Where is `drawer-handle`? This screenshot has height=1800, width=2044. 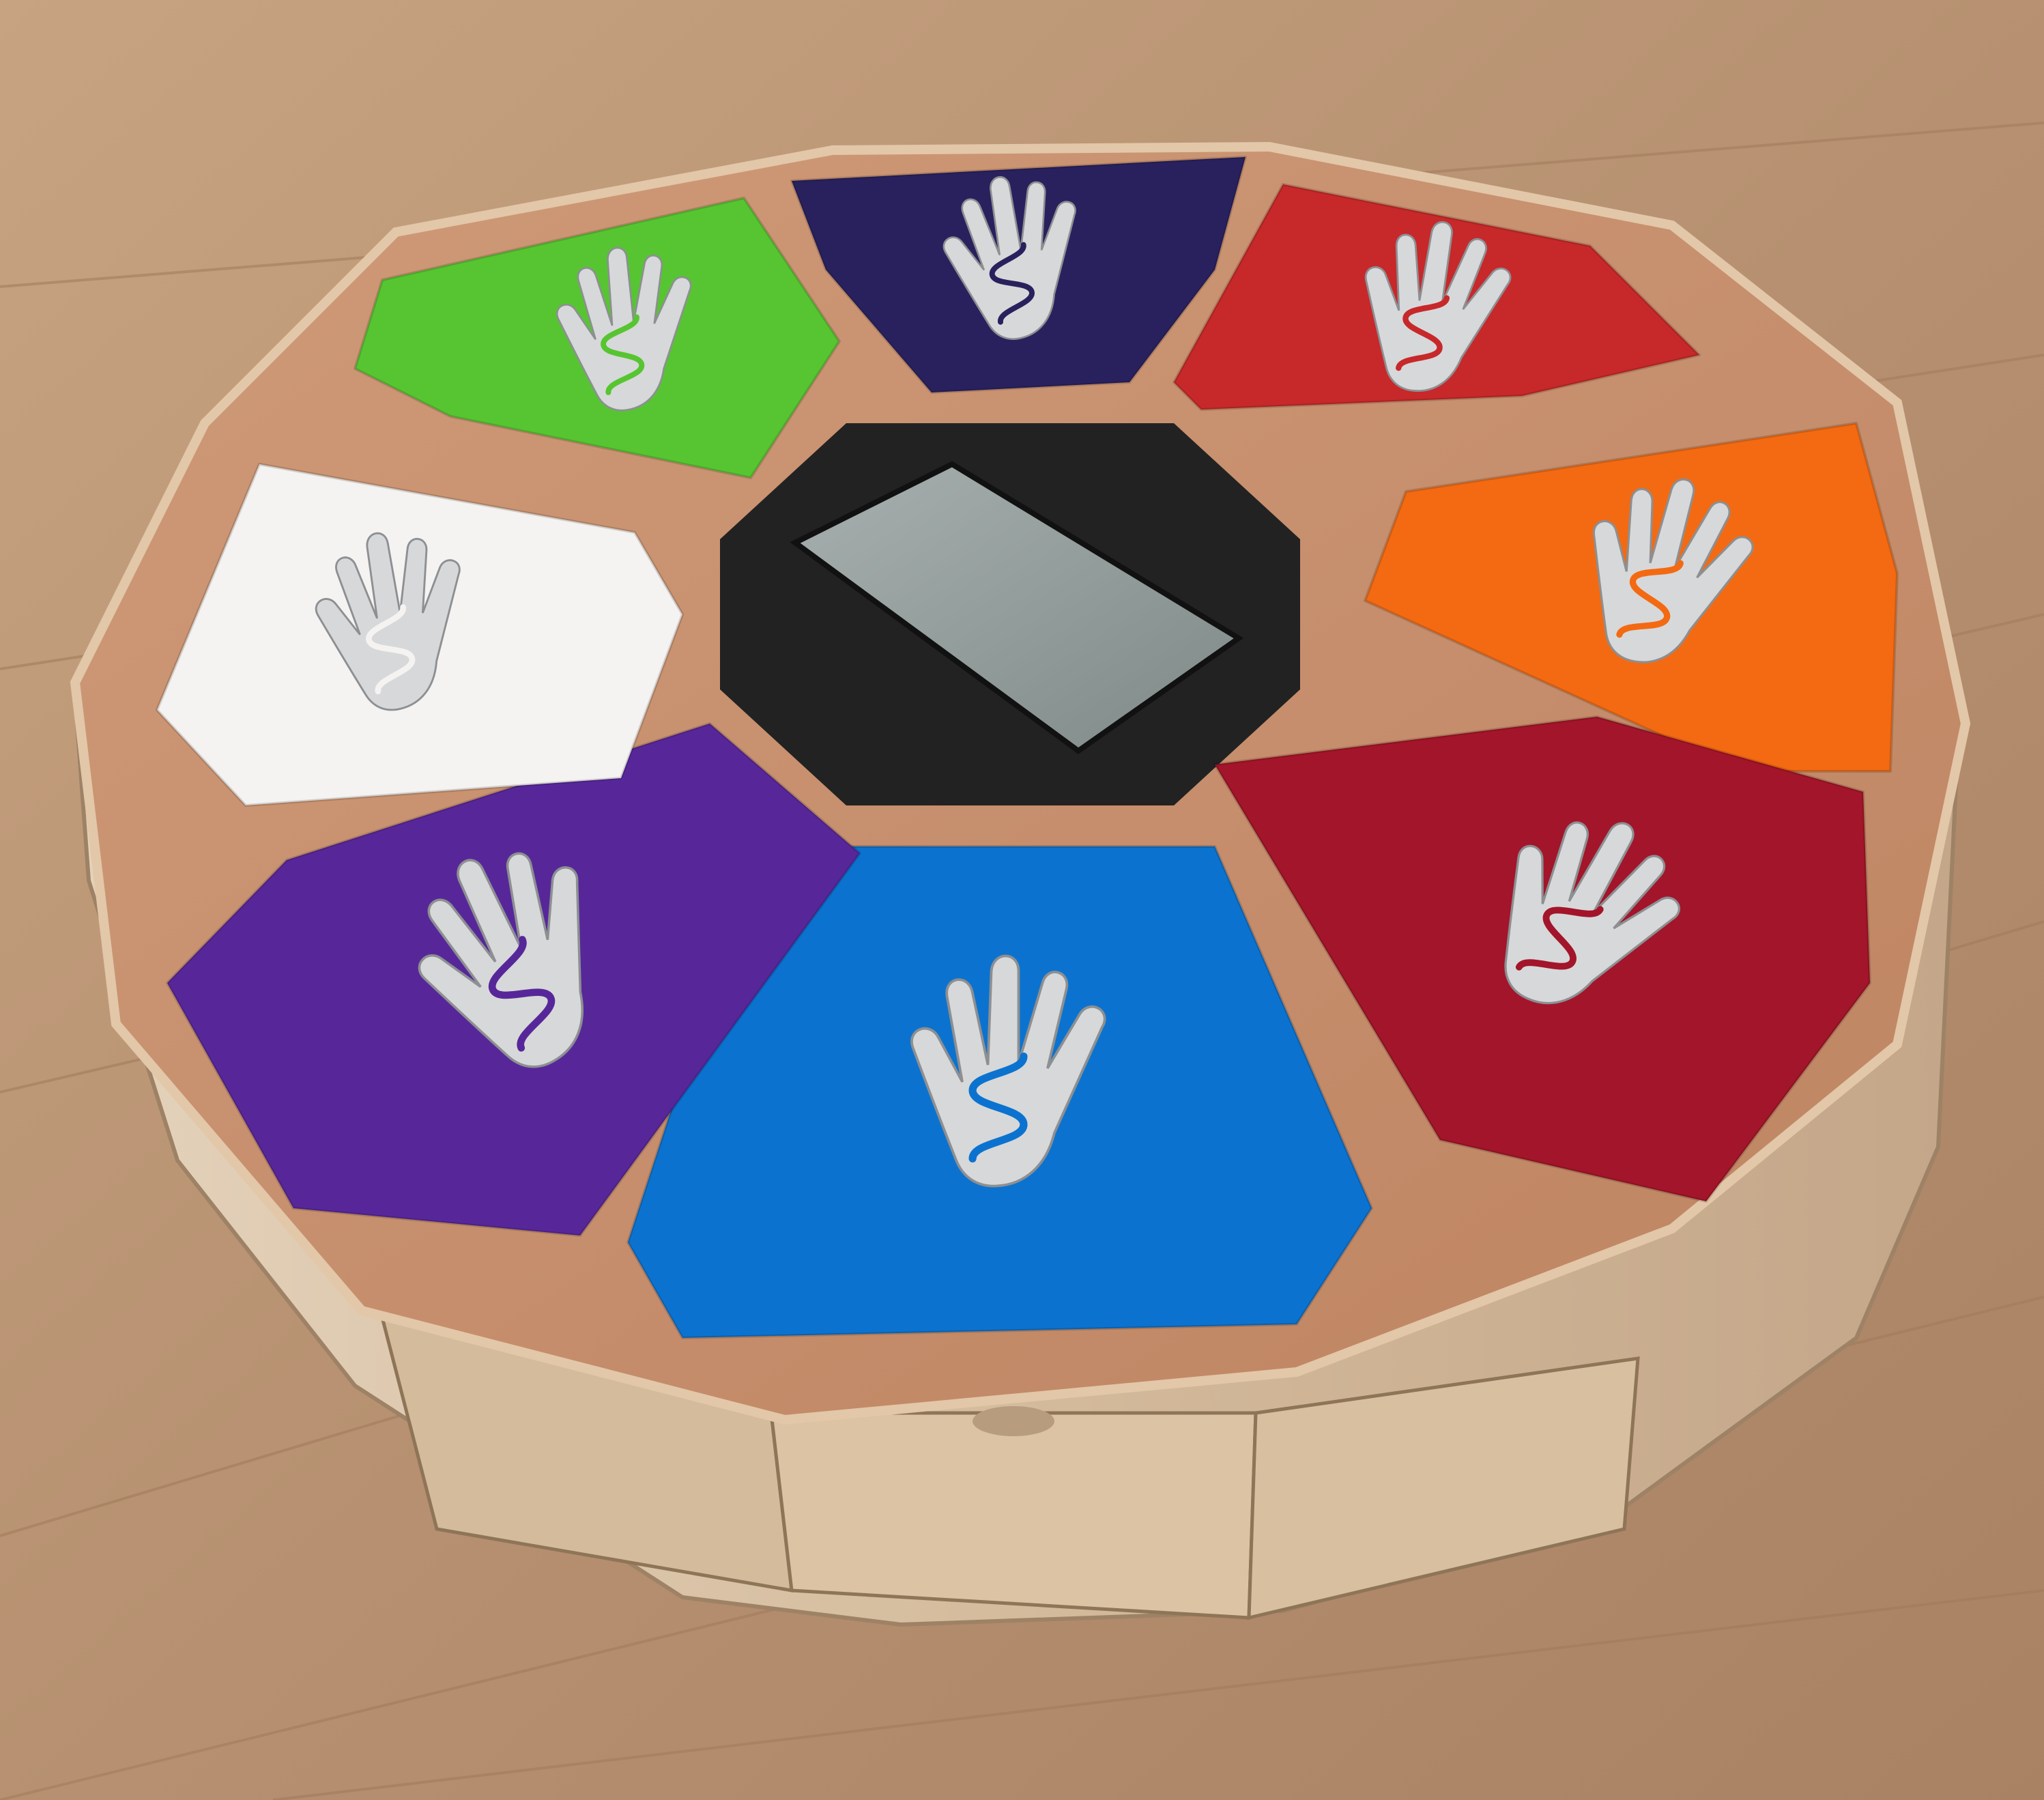 drawer-handle is located at coordinates (1013, 1421).